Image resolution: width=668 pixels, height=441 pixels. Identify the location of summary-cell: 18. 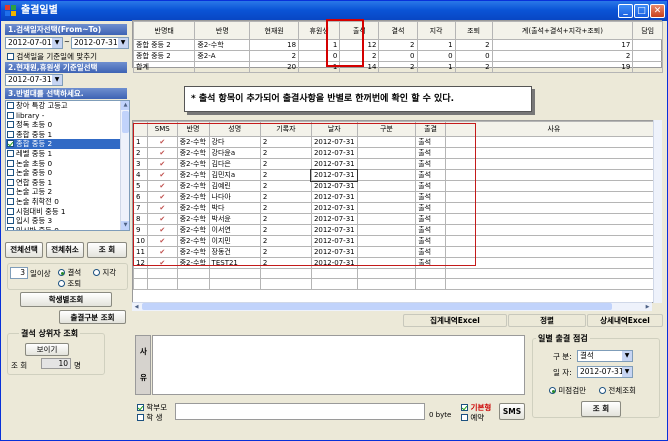
(274, 45).